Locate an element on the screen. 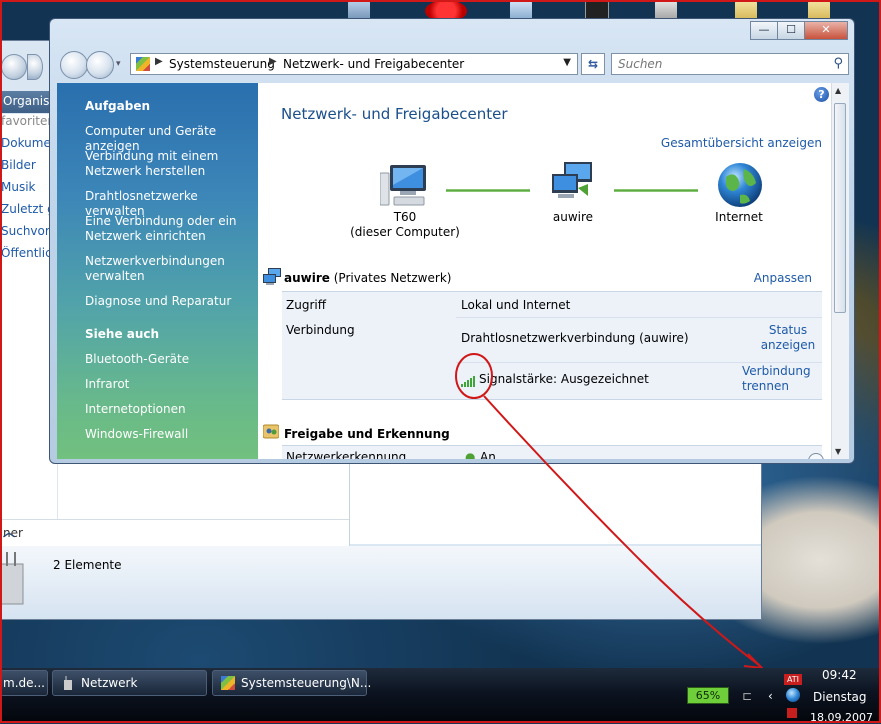  connection-label: Verbindung is located at coordinates (320, 330).